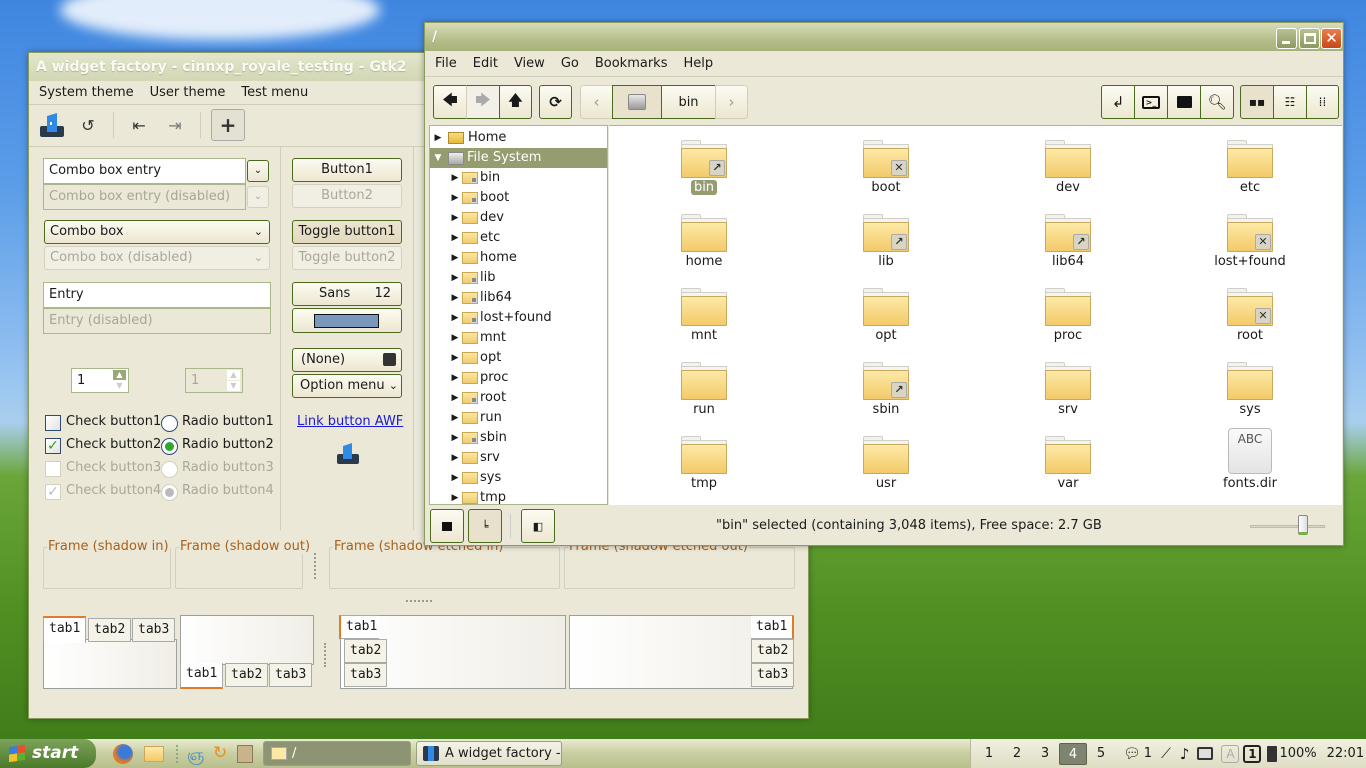 Image resolution: width=1366 pixels, height=768 pixels. What do you see at coordinates (52, 125) in the screenshot?
I see `app-icon` at bounding box center [52, 125].